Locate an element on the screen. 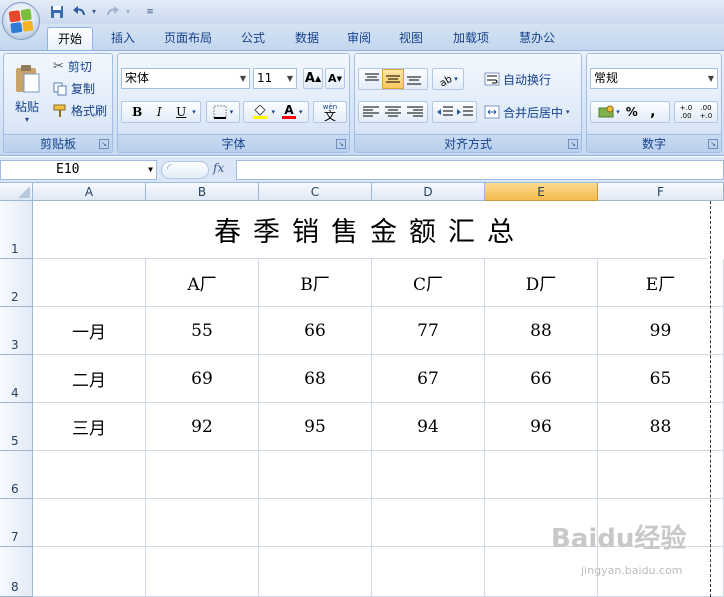 This screenshot has height=597, width=724. redo-icon is located at coordinates (113, 11).